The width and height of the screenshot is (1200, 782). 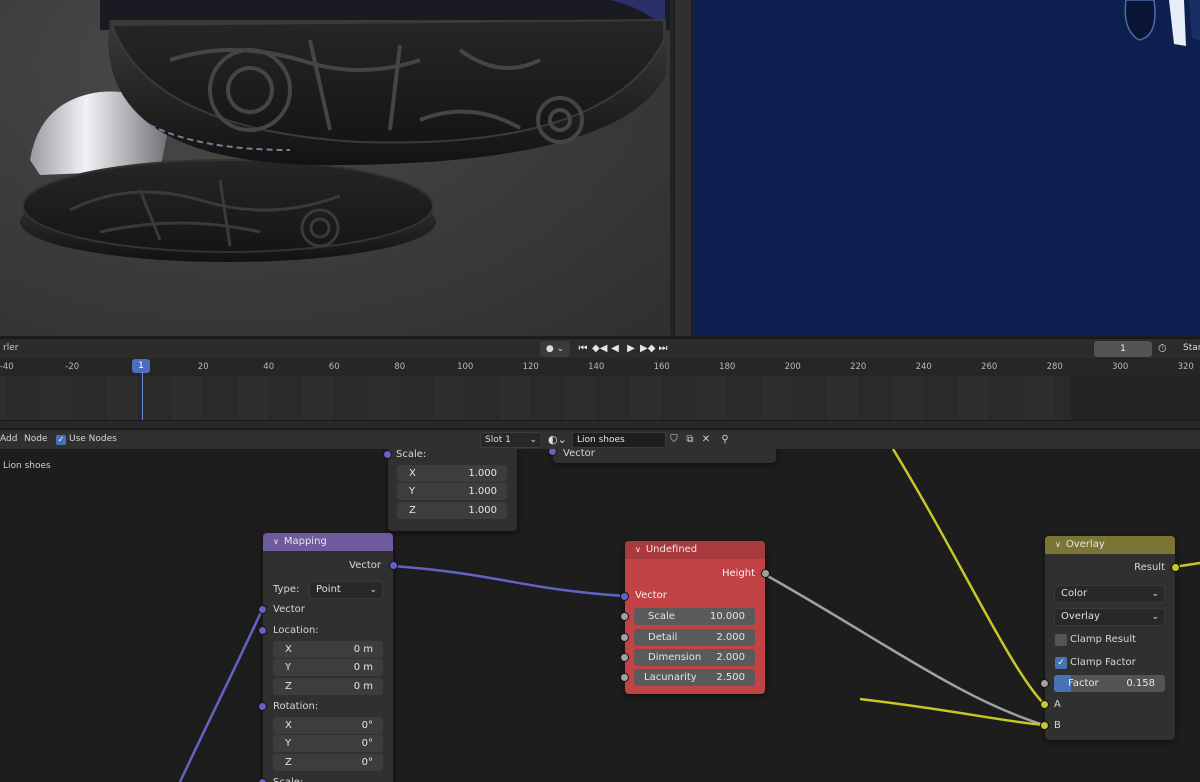 I want to click on factor-socket, so click(x=1044, y=683).